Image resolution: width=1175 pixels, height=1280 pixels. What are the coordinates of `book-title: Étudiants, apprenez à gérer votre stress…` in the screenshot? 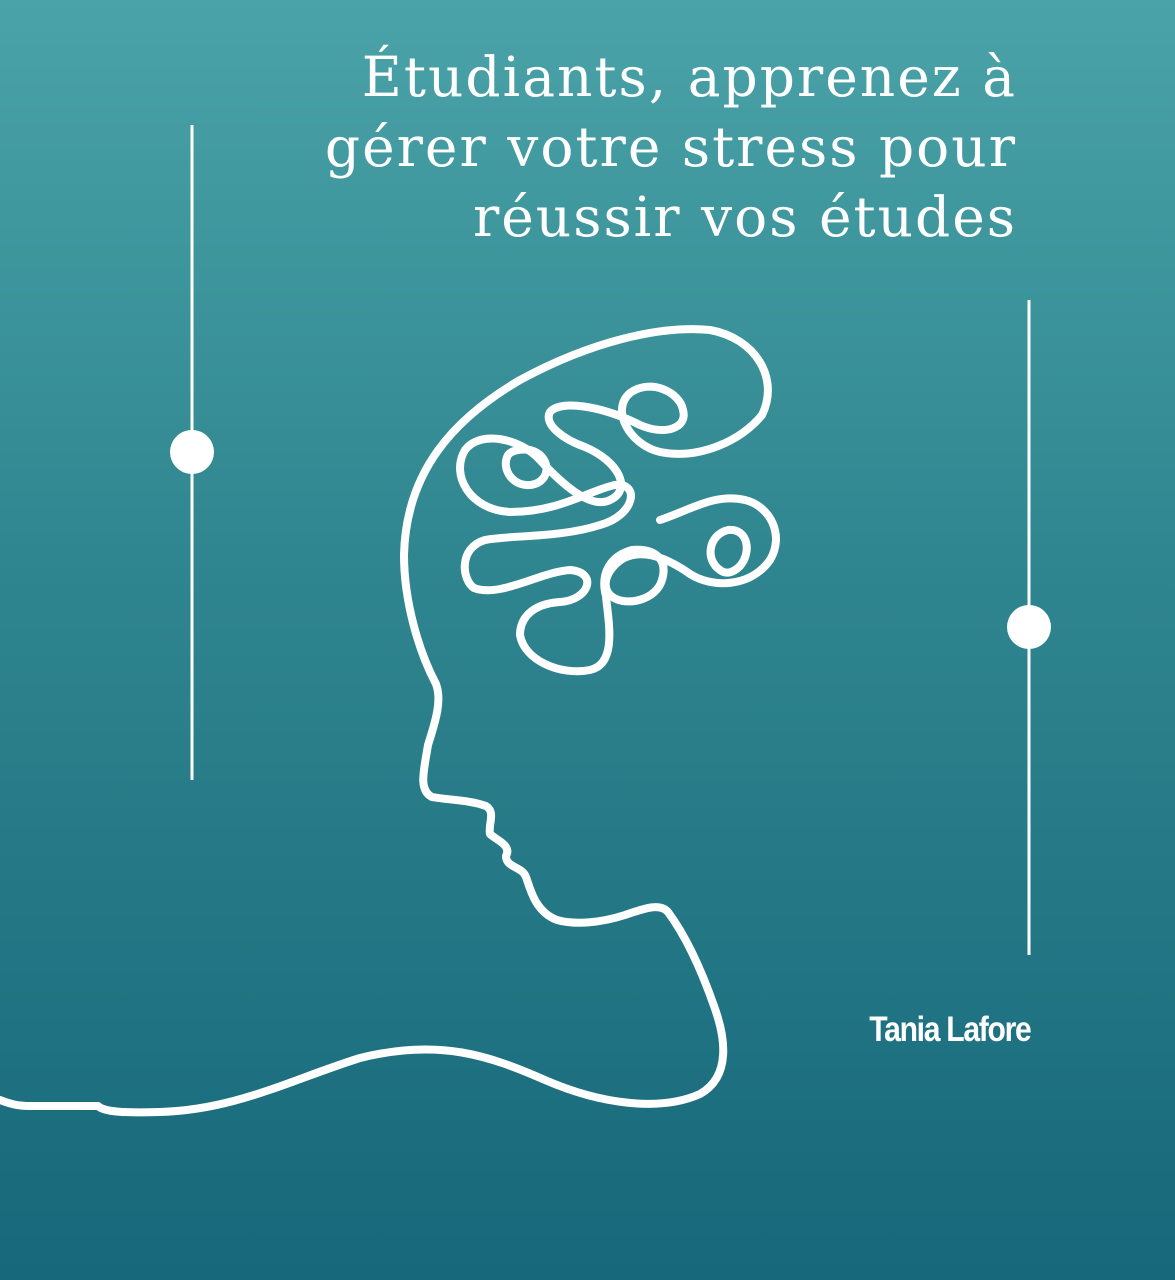 It's located at (637, 147).